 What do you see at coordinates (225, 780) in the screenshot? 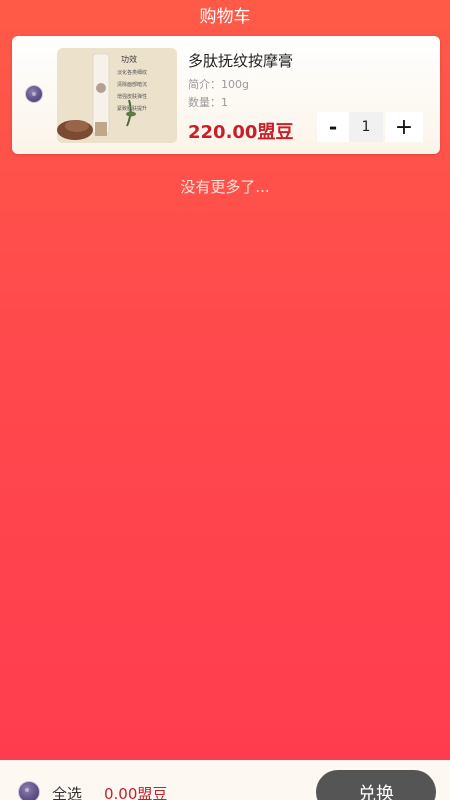
I see `checkout-bar: 全选 0.00盟豆 兑换` at bounding box center [225, 780].